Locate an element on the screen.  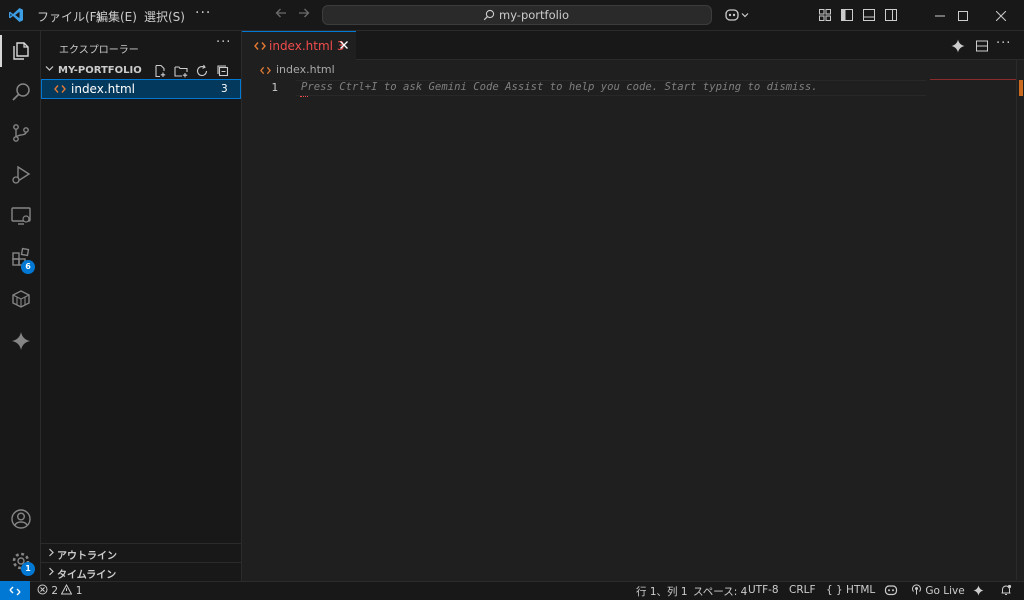
language-mode: { } HTML is located at coordinates (850, 590).